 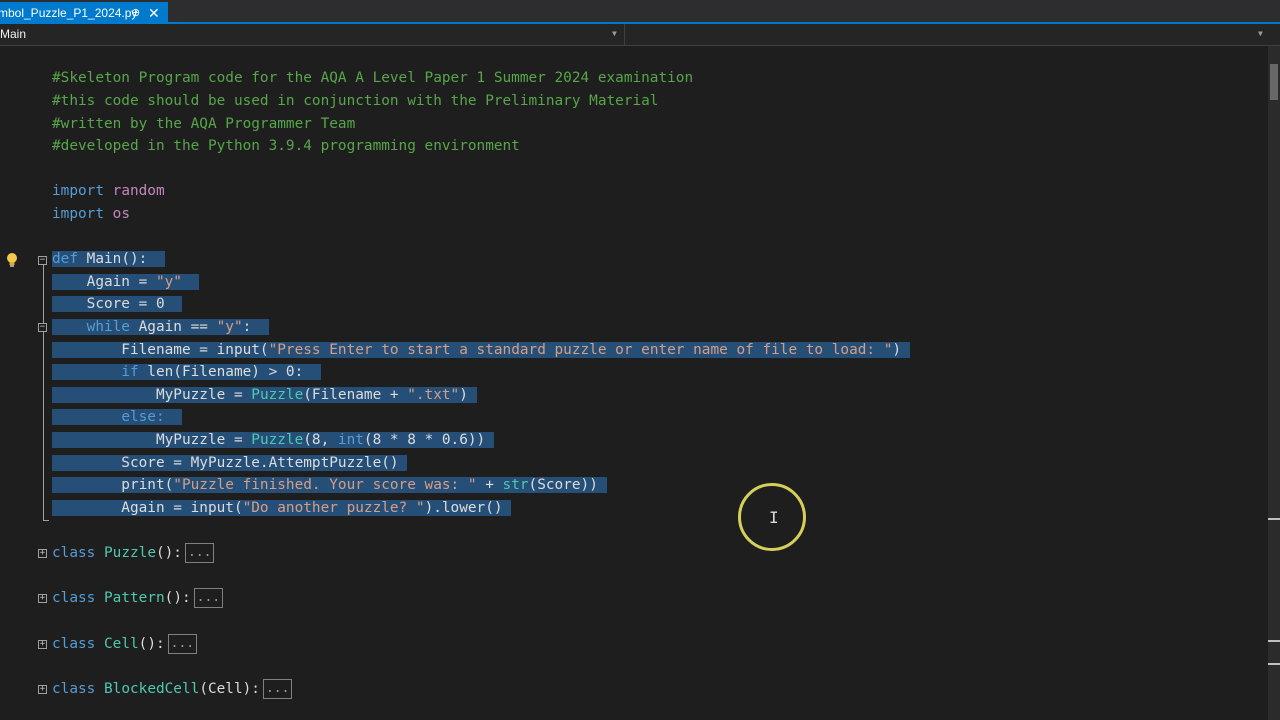 What do you see at coordinates (774, 517) in the screenshot?
I see `text-cursor-icon: I` at bounding box center [774, 517].